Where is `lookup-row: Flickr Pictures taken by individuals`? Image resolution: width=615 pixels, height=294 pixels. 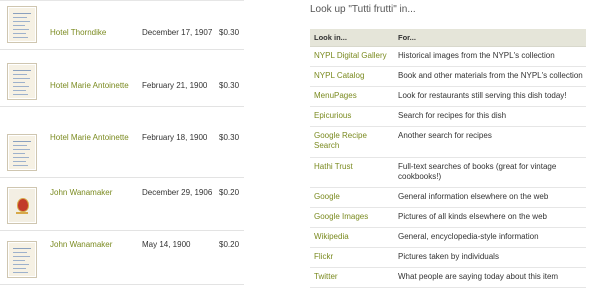
lookup-row: Flickr Pictures taken by individuals is located at coordinates (448, 258).